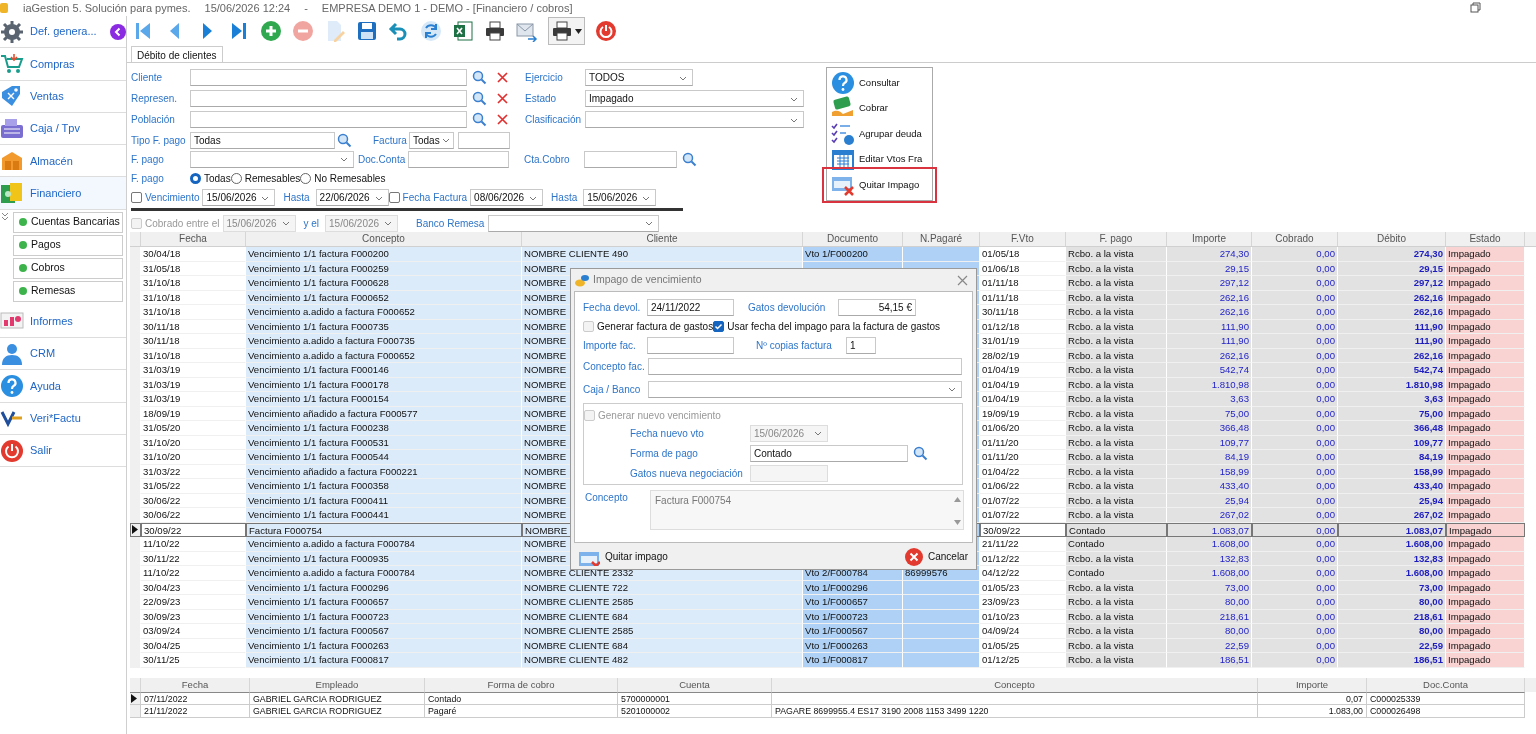  Describe the element at coordinates (210, 178) in the screenshot. I see `radio-button: Todas` at that location.